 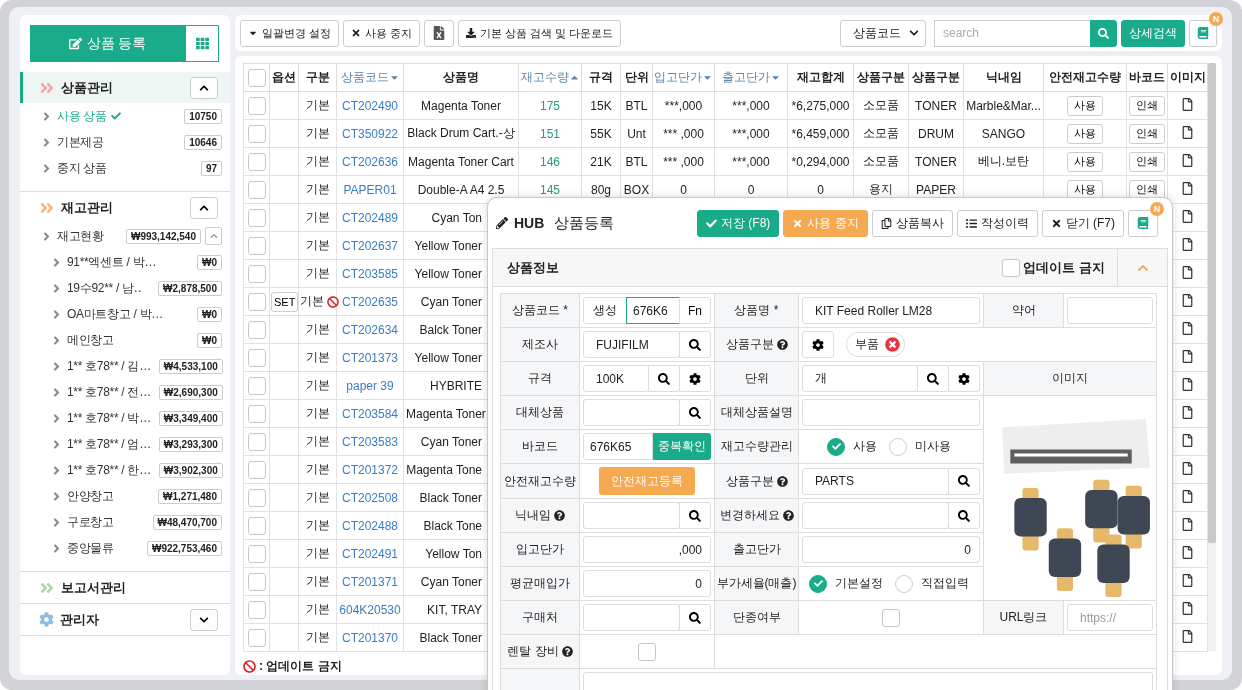 I want to click on menu-item: 기본제공, so click(x=80, y=142).